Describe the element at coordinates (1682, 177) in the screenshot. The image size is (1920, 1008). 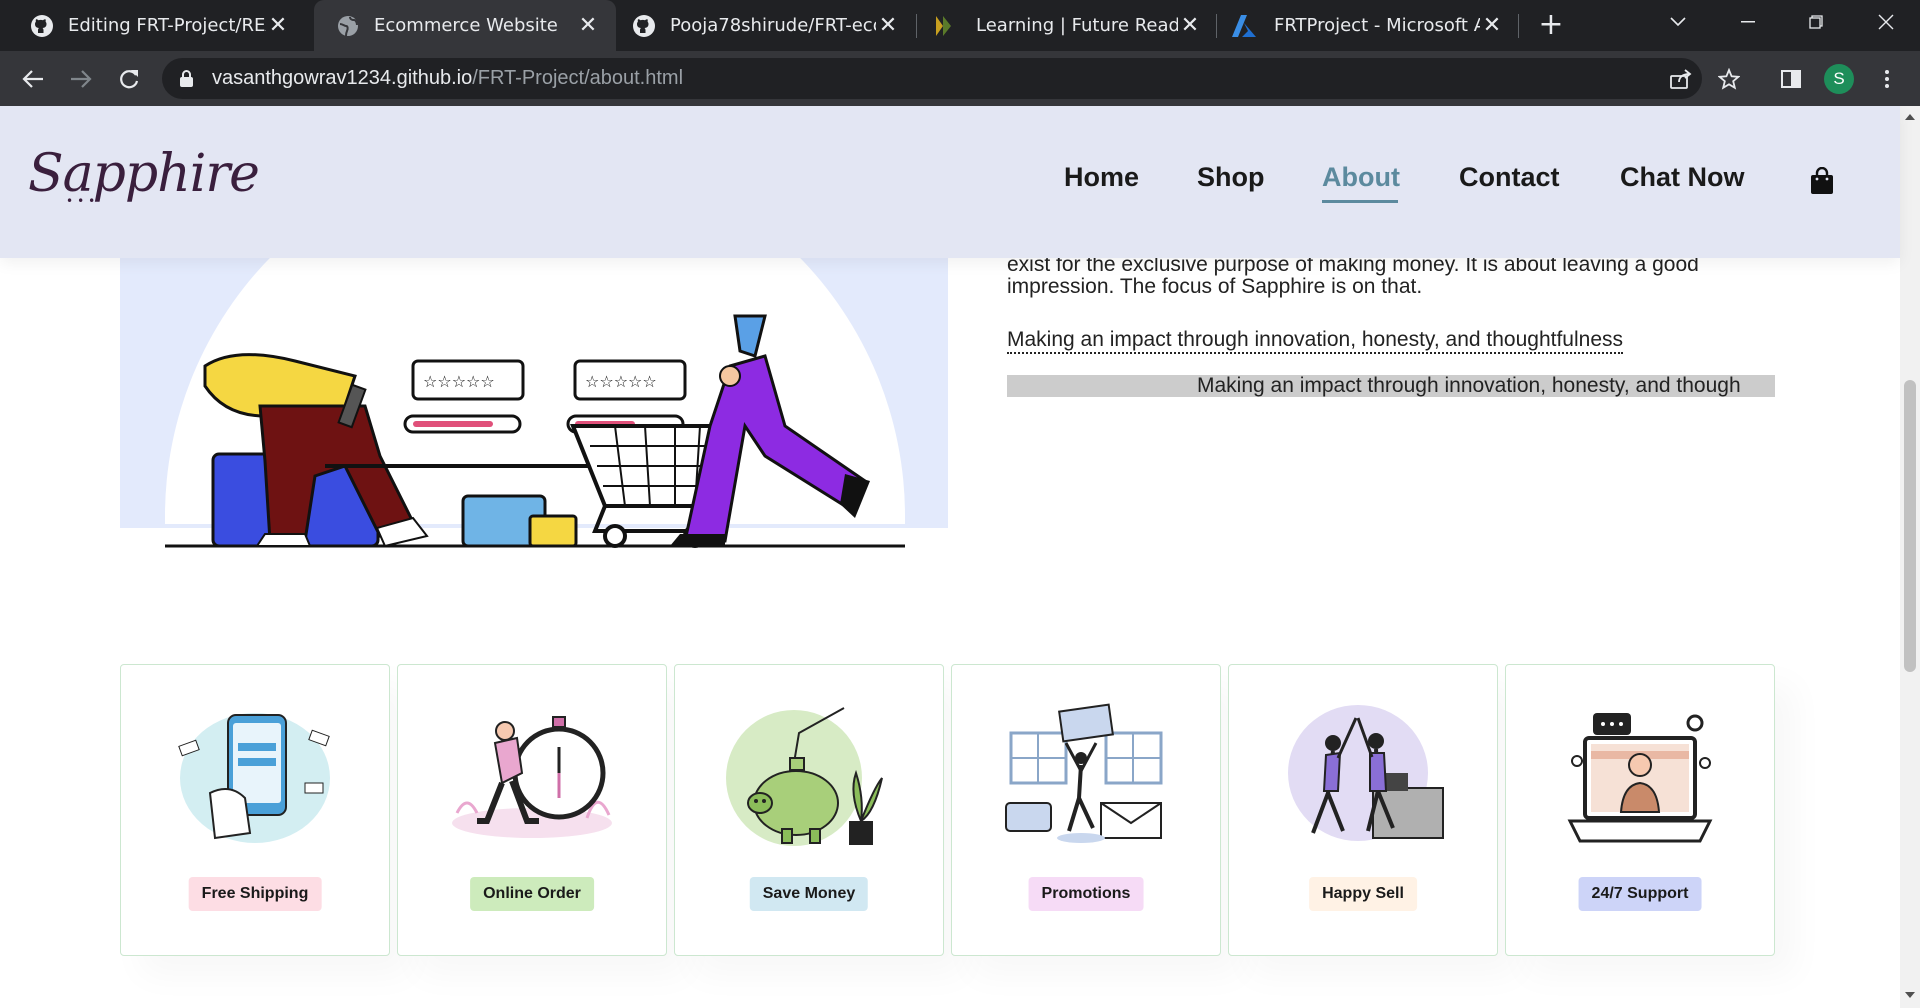
I see `nav-chat-now: Chat Now` at that location.